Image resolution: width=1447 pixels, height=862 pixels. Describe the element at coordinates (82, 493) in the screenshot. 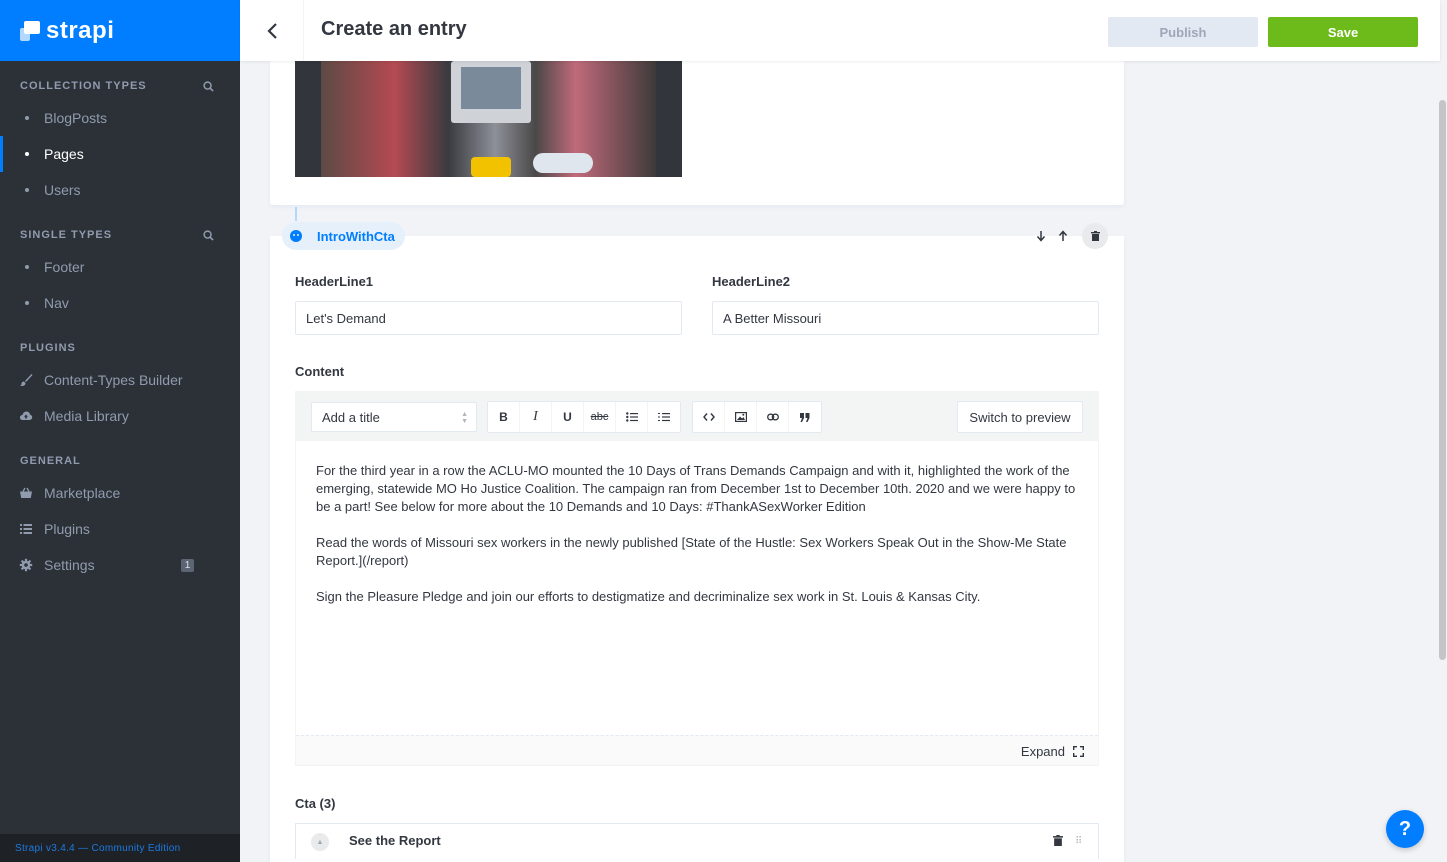

I see `sidebar-item-label: Marketplace` at that location.